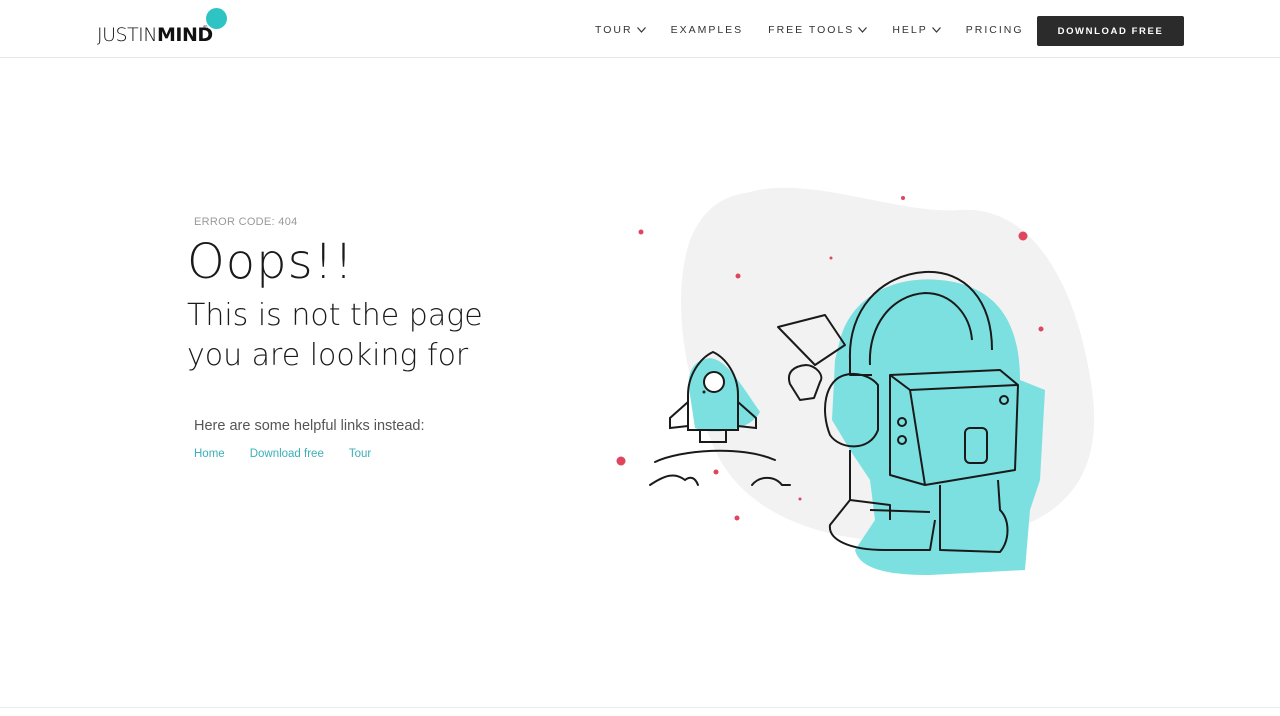  I want to click on nav-item-tour: TOUR, so click(620, 30).